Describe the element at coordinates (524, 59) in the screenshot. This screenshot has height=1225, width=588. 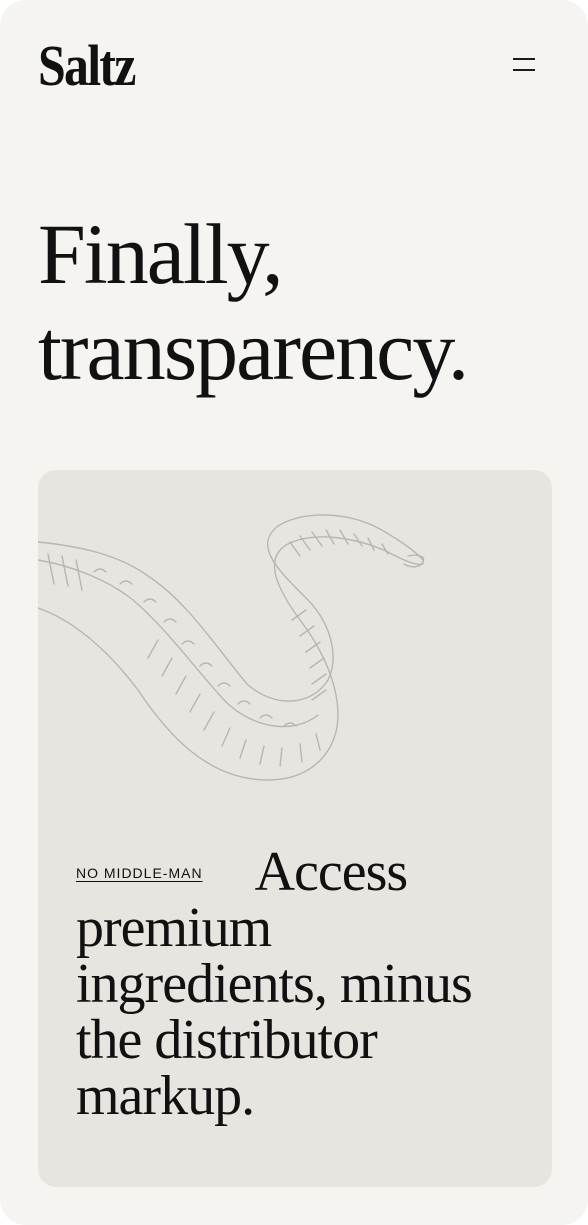
I see `hamburger-menu-icon` at that location.